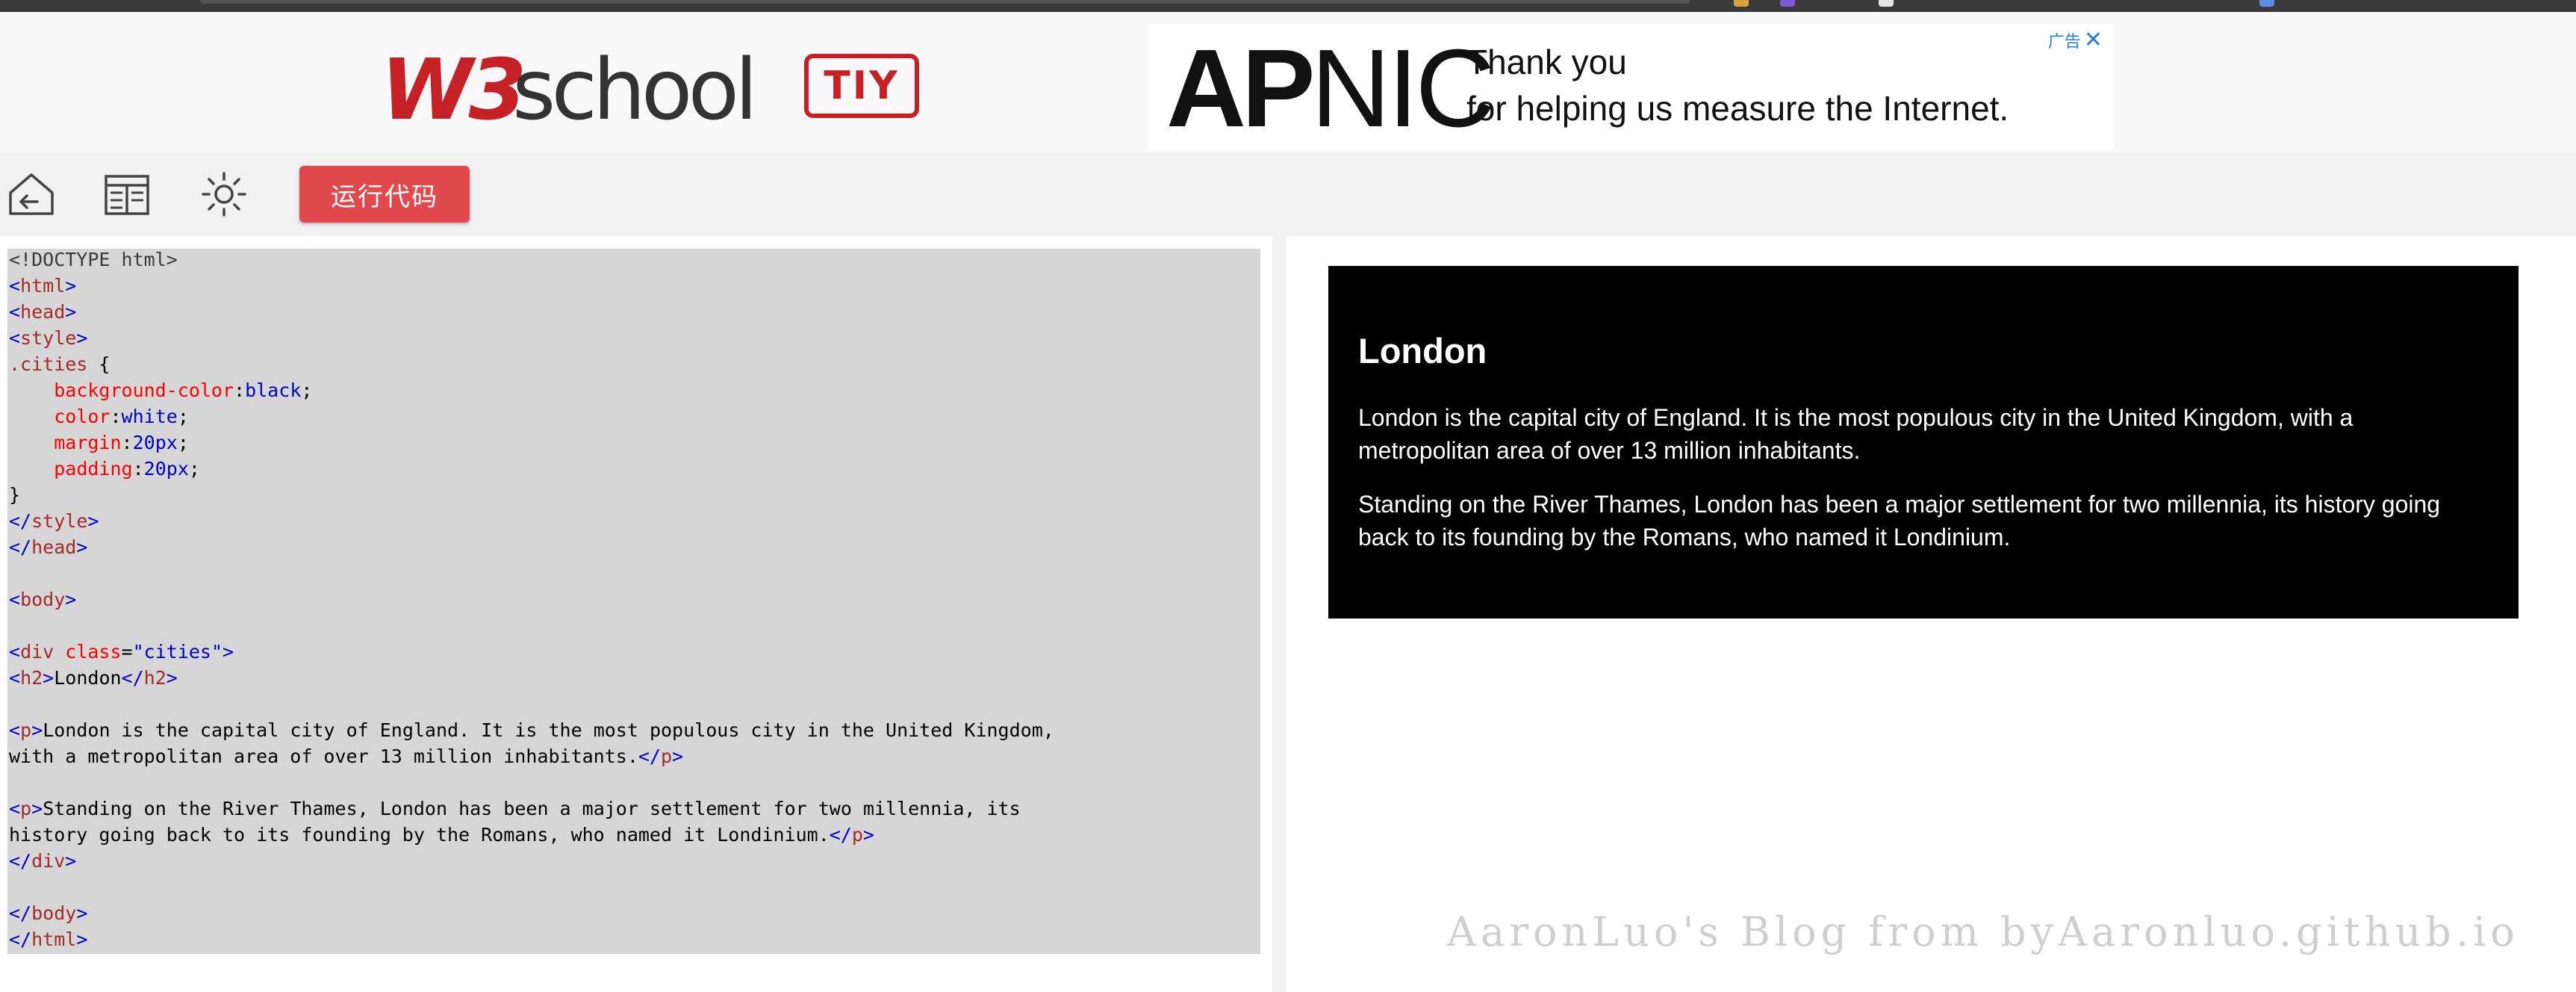 This screenshot has width=2576, height=992. I want to click on apnic-logo-ap: AP, so click(1241, 88).